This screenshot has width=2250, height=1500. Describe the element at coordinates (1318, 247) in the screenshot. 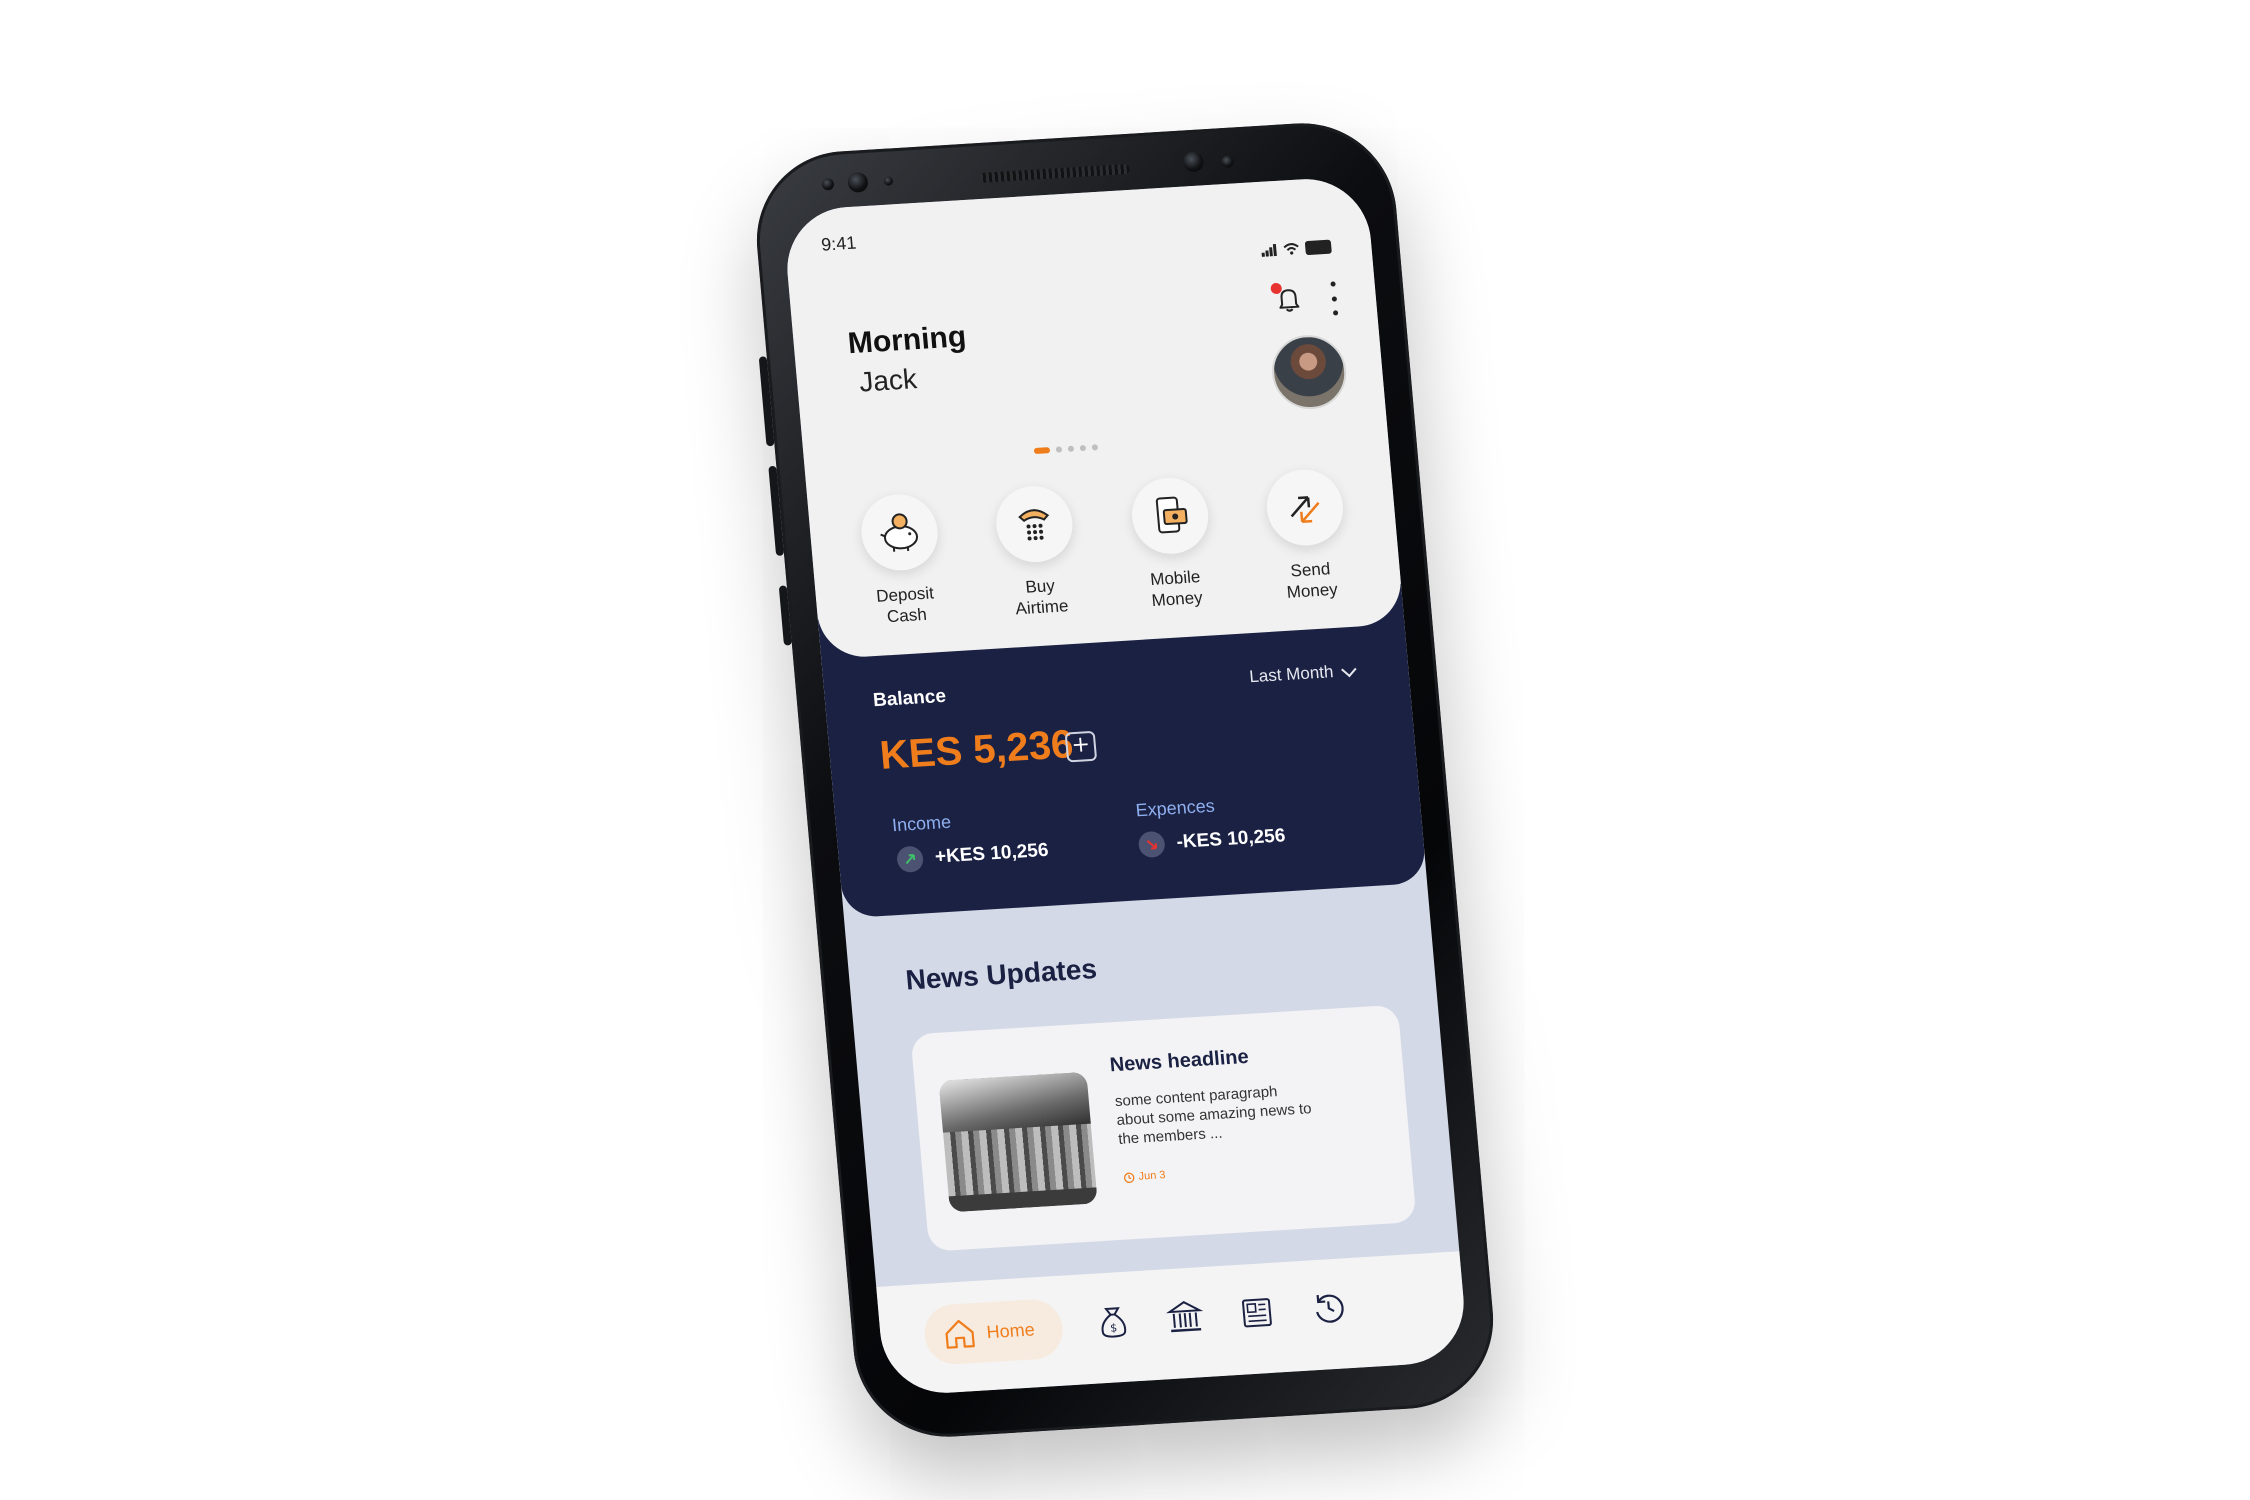

I see `battery-icon` at that location.